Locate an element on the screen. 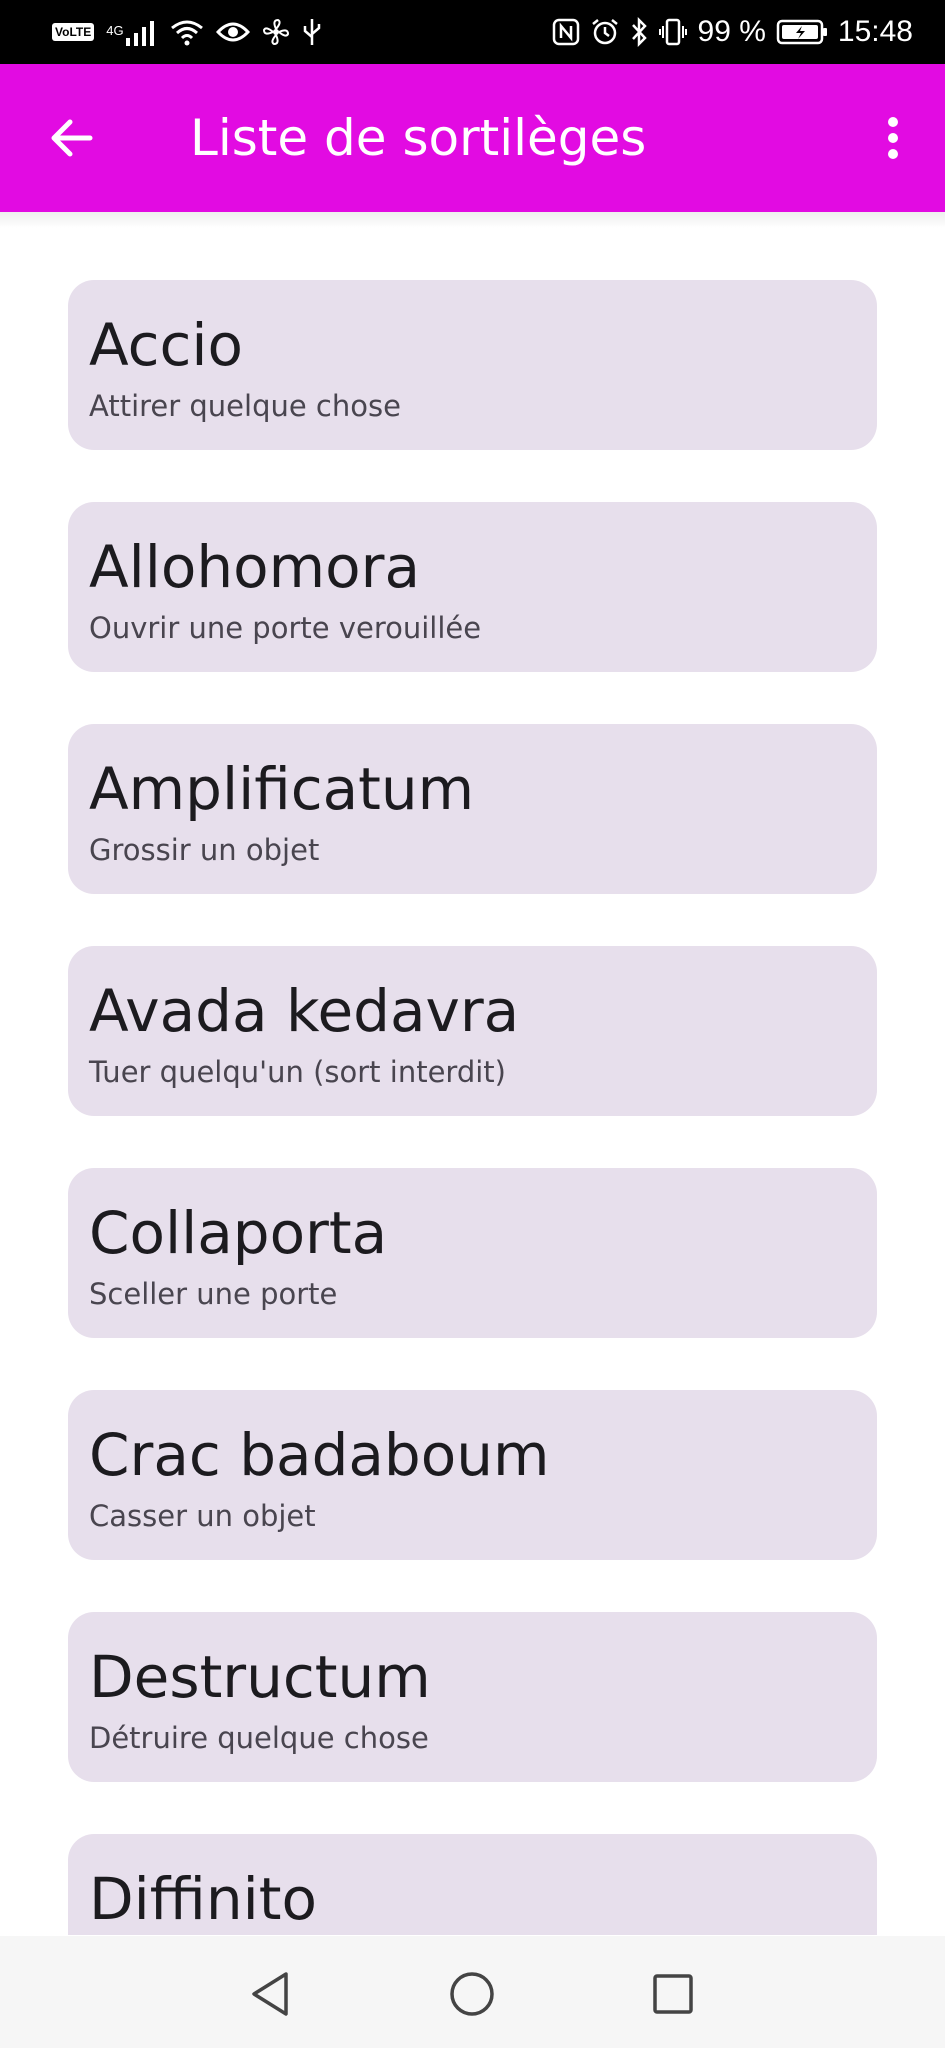 The height and width of the screenshot is (2048, 945). nav-back-button is located at coordinates (270, 1994).